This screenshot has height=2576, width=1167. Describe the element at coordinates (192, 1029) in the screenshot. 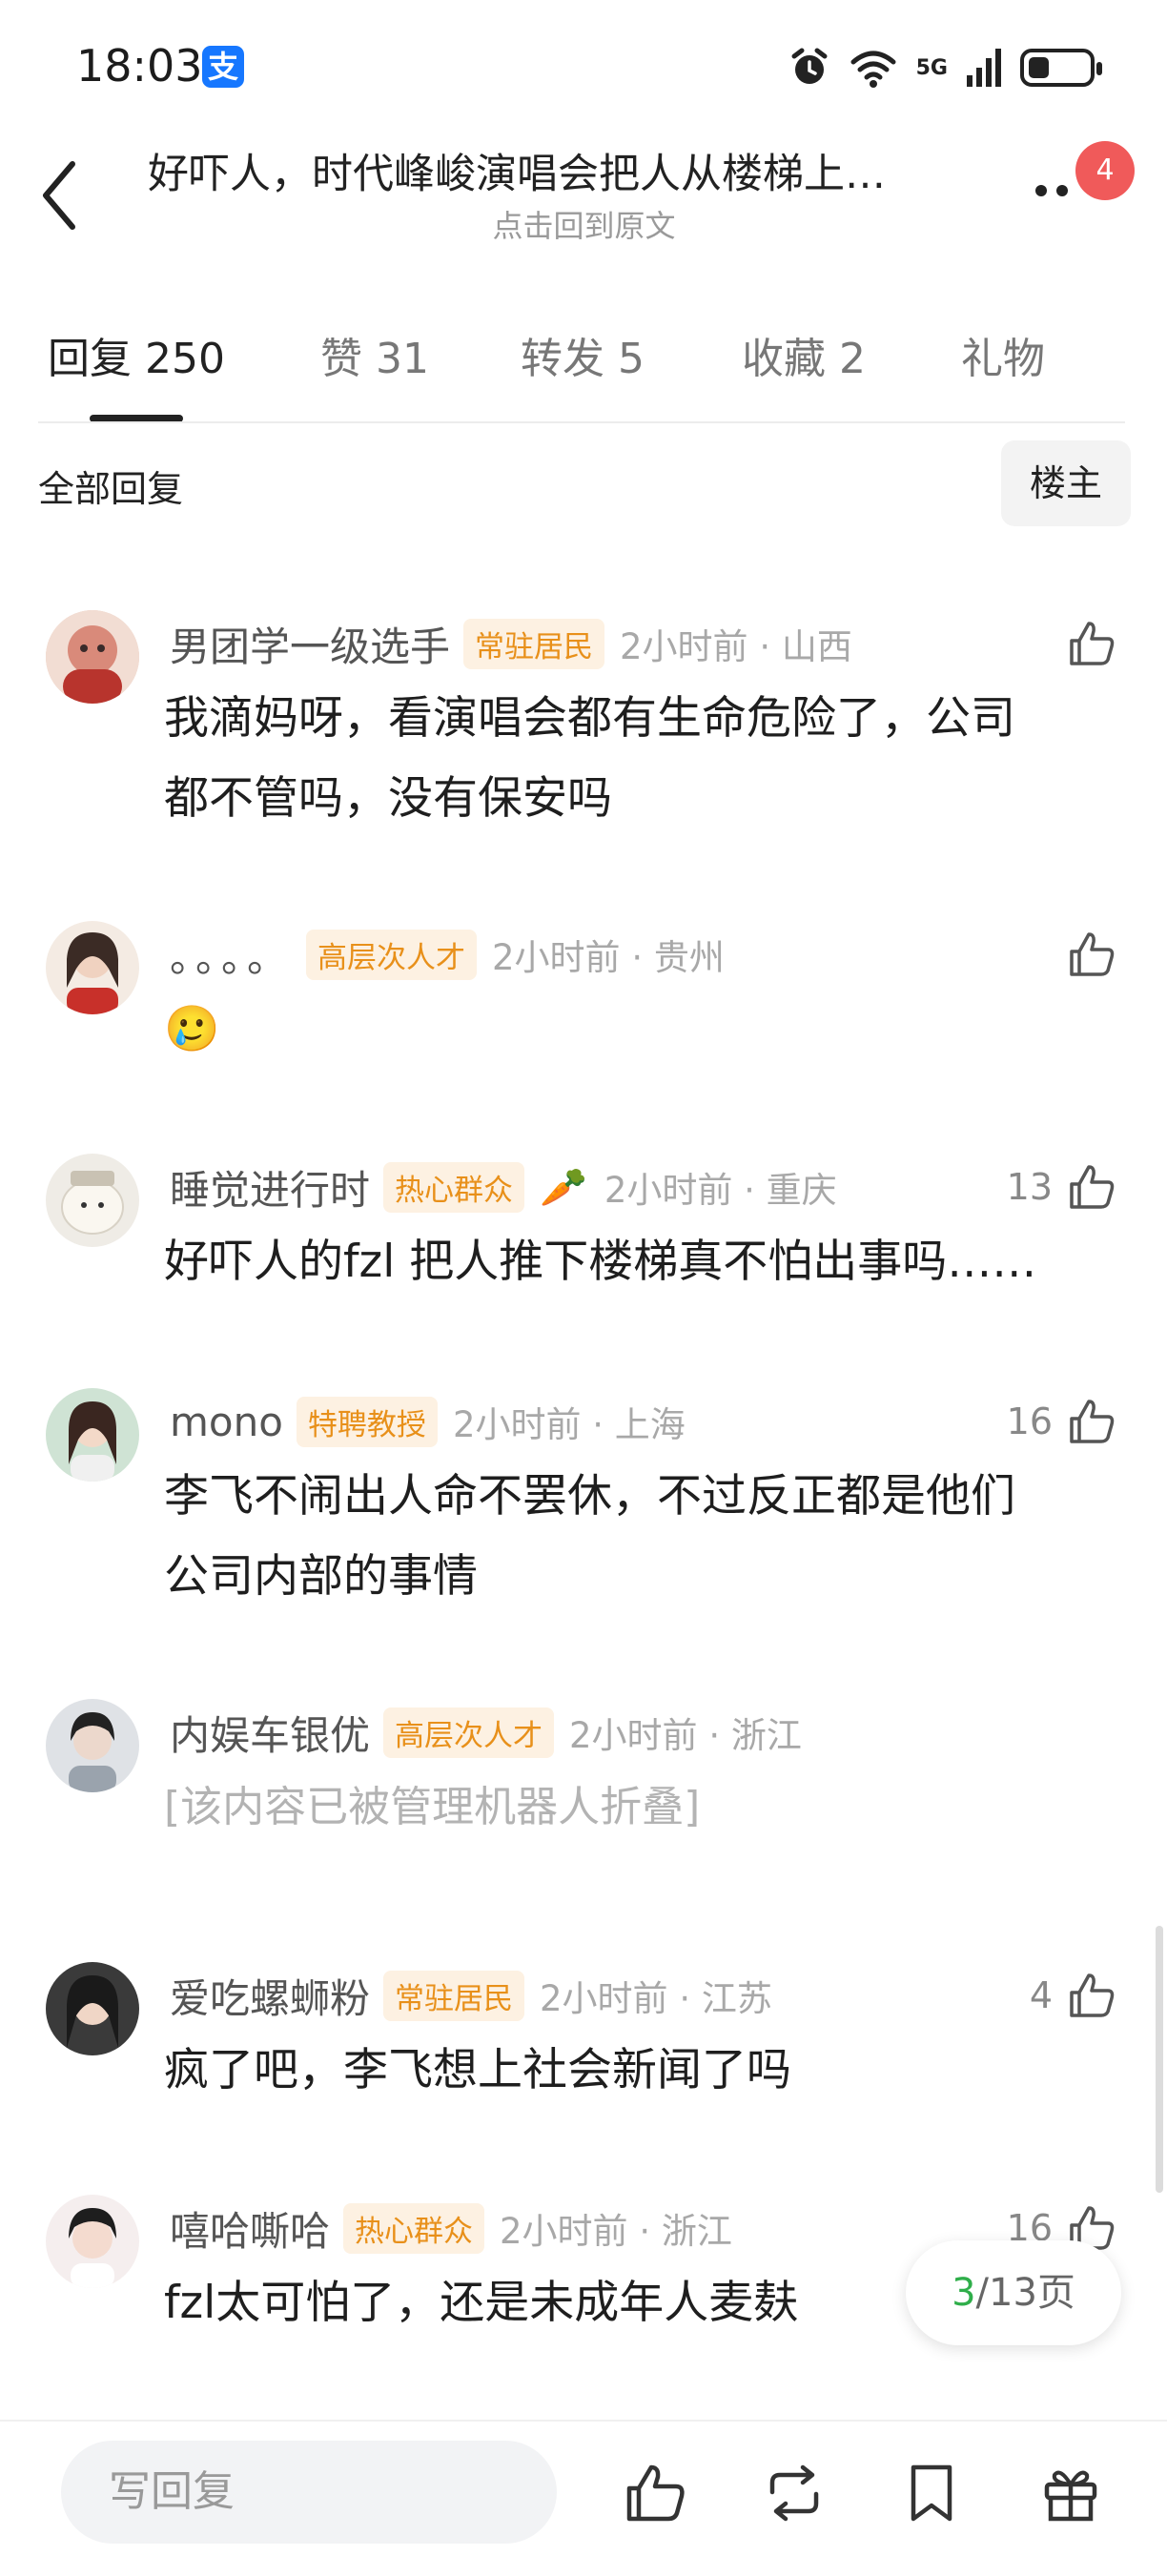

I see `comment-emoji: 🥲` at that location.